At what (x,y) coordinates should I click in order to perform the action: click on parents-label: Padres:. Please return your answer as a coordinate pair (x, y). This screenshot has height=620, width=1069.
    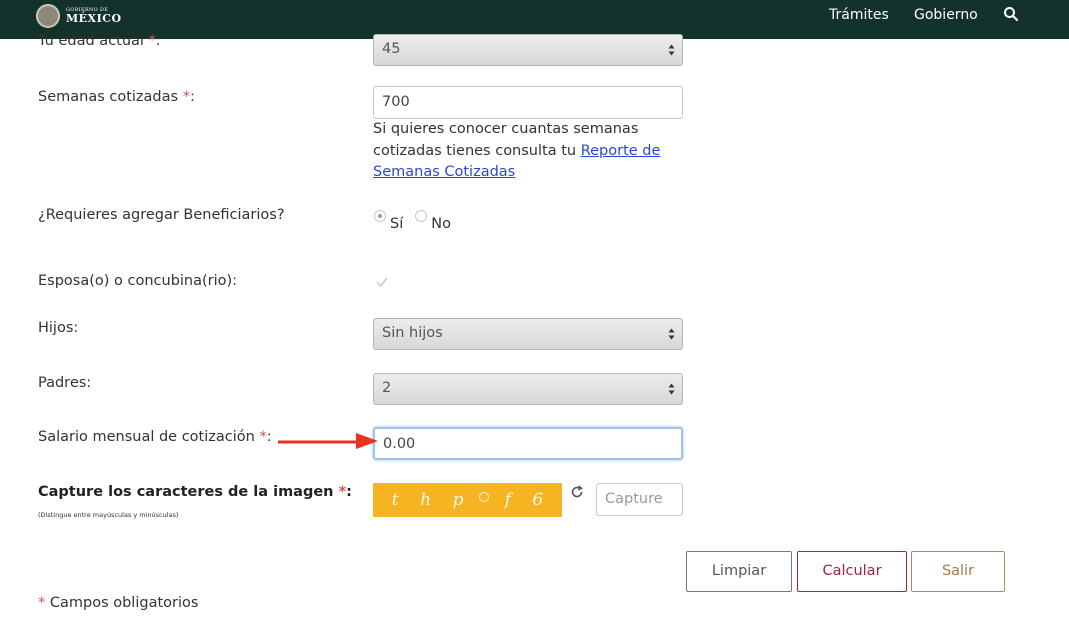
    Looking at the image, I should click on (65, 383).